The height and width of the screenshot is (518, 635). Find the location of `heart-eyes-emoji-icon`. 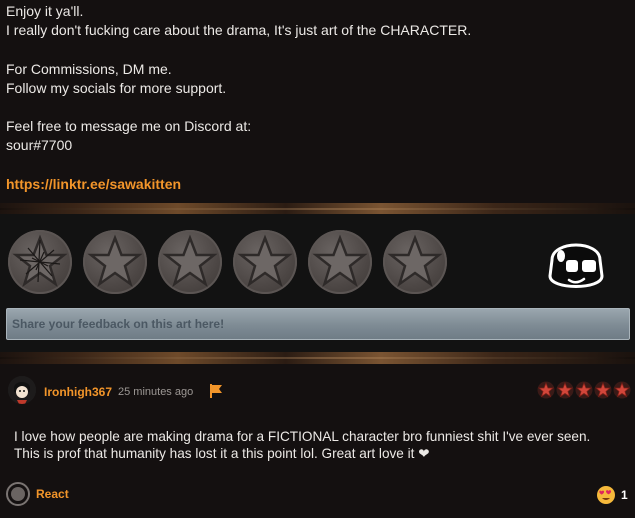

heart-eyes-emoji-icon is located at coordinates (606, 495).